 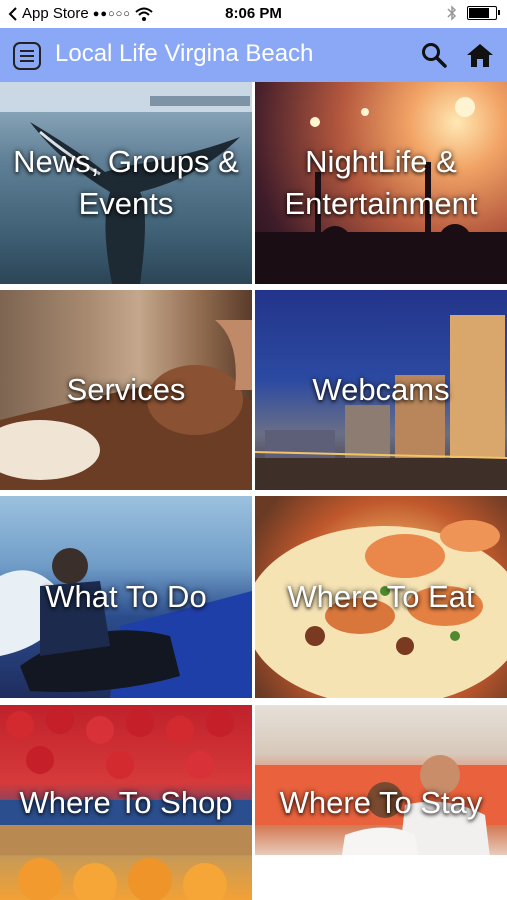 I want to click on tile-news-groups-events: News, Groups & Events, so click(x=126, y=183).